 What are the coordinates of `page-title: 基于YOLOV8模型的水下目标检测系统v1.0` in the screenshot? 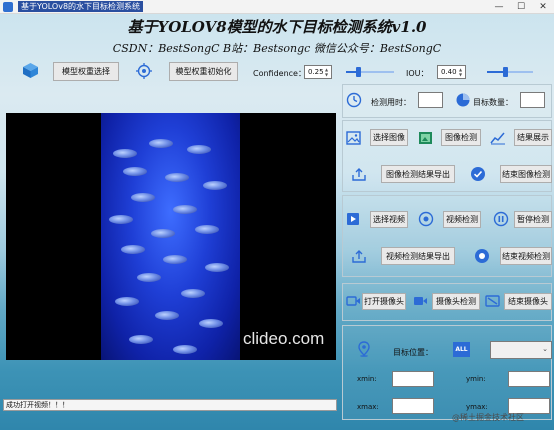 It's located at (277, 27).